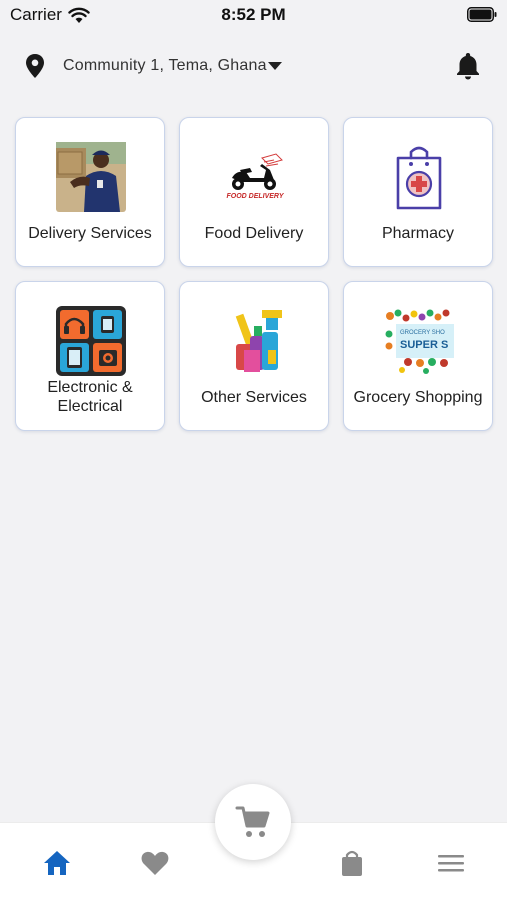 The width and height of the screenshot is (507, 900). I want to click on notification-bell-icon, so click(468, 66).